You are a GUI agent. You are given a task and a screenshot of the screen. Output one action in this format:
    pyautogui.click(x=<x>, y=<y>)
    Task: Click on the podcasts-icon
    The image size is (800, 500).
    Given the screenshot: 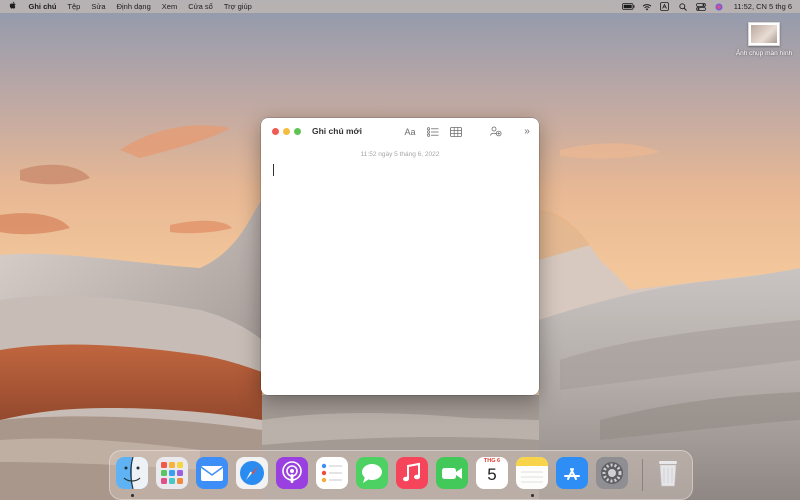 What is the action you would take?
    pyautogui.click(x=292, y=473)
    